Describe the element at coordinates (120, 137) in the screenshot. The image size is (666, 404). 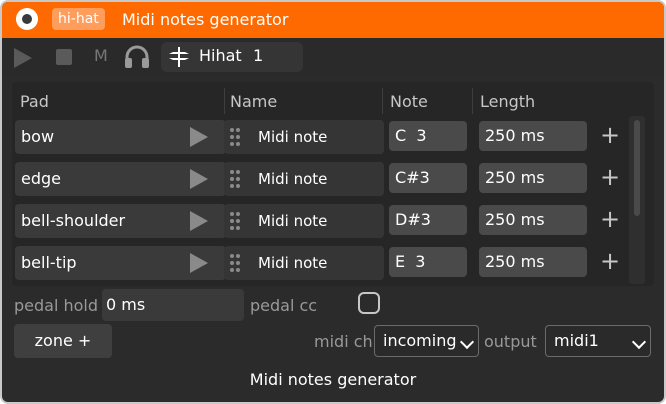
I see `pad-cell: bow` at that location.